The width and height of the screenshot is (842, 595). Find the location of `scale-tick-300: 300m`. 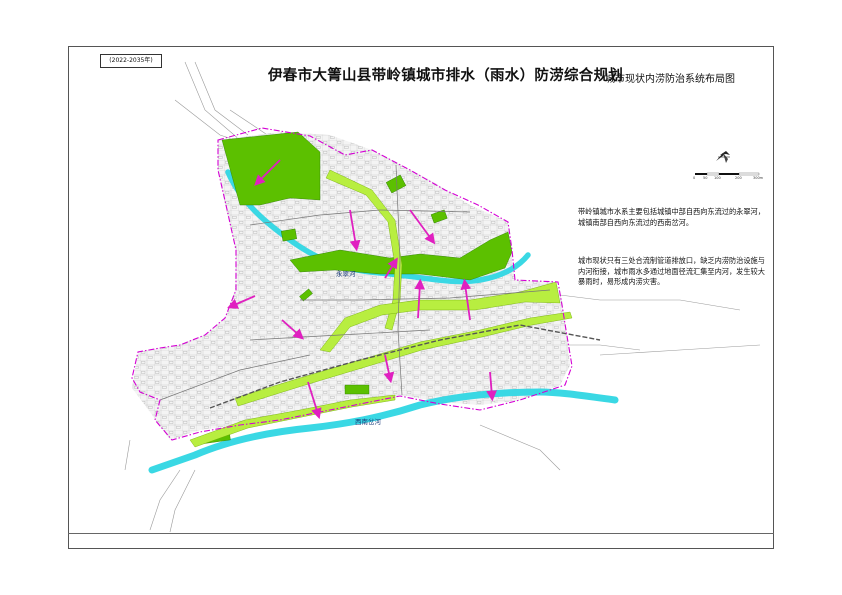

scale-tick-300: 300m is located at coordinates (758, 178).